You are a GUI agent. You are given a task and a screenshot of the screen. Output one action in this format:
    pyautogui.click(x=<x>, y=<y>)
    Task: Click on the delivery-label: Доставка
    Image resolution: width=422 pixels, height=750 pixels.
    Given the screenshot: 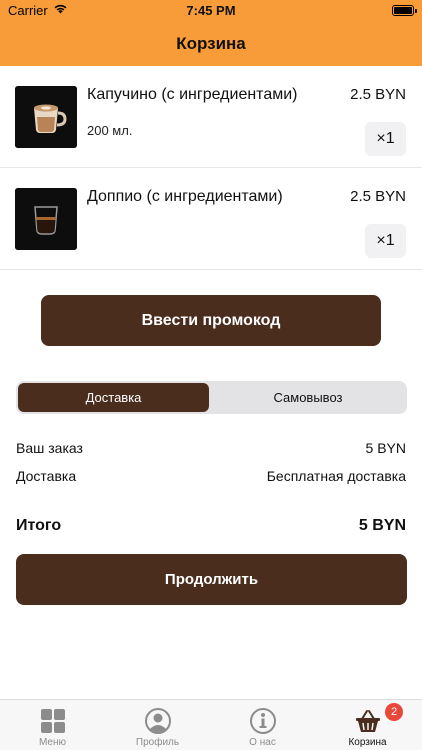 What is the action you would take?
    pyautogui.click(x=46, y=476)
    